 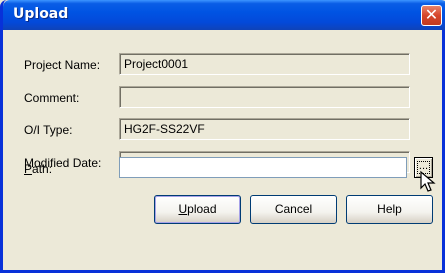 I want to click on path-label-accel: P, so click(x=28, y=169).